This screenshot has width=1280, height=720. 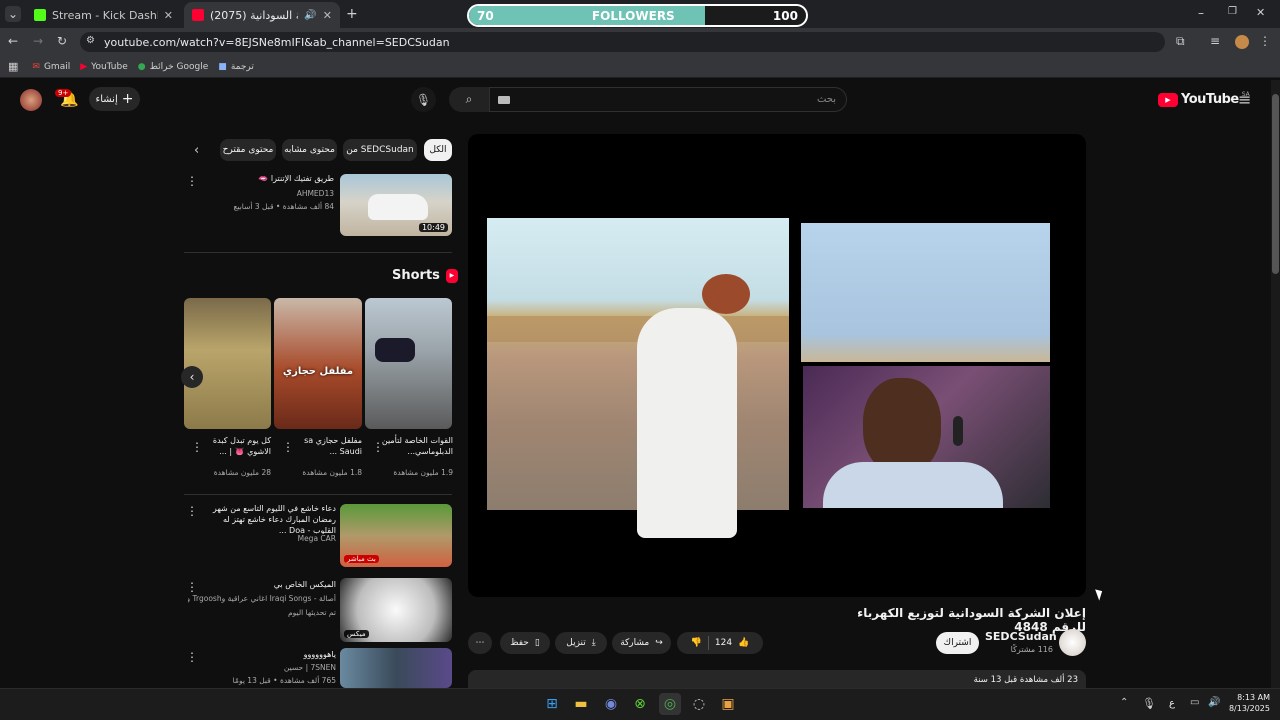 I want to click on hamburger-menu-icon: ≡, so click(x=1244, y=99).